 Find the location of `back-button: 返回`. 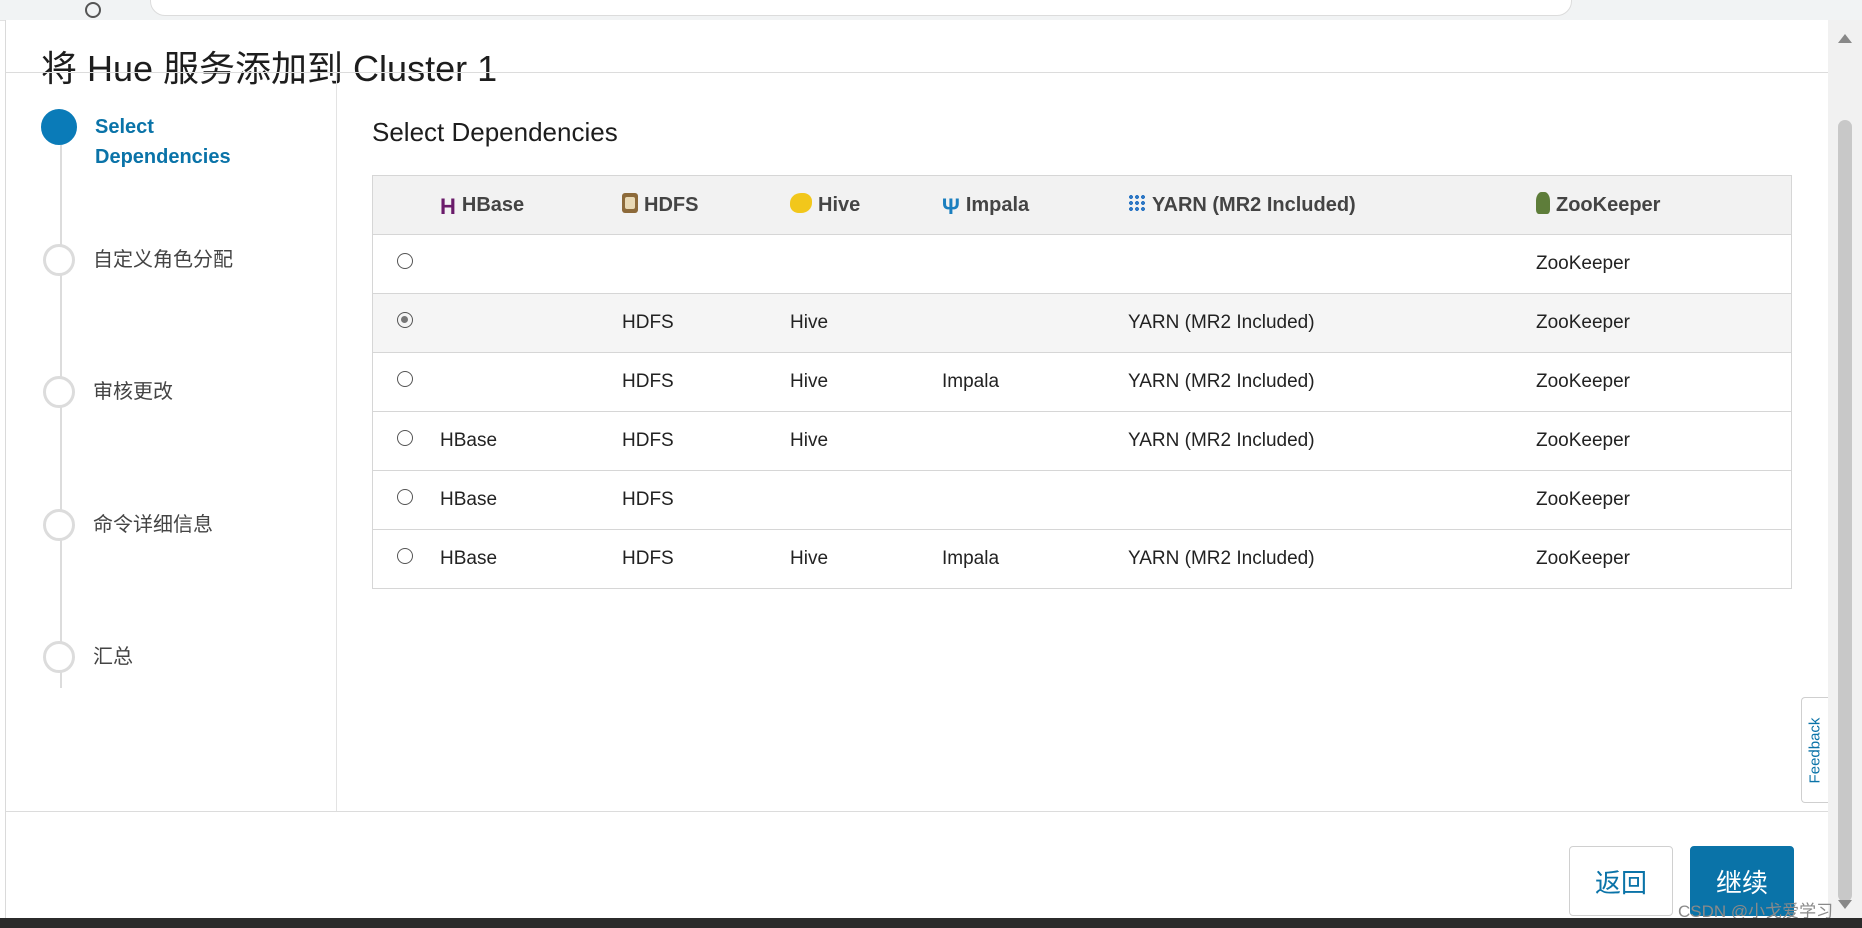

back-button: 返回 is located at coordinates (1621, 881).